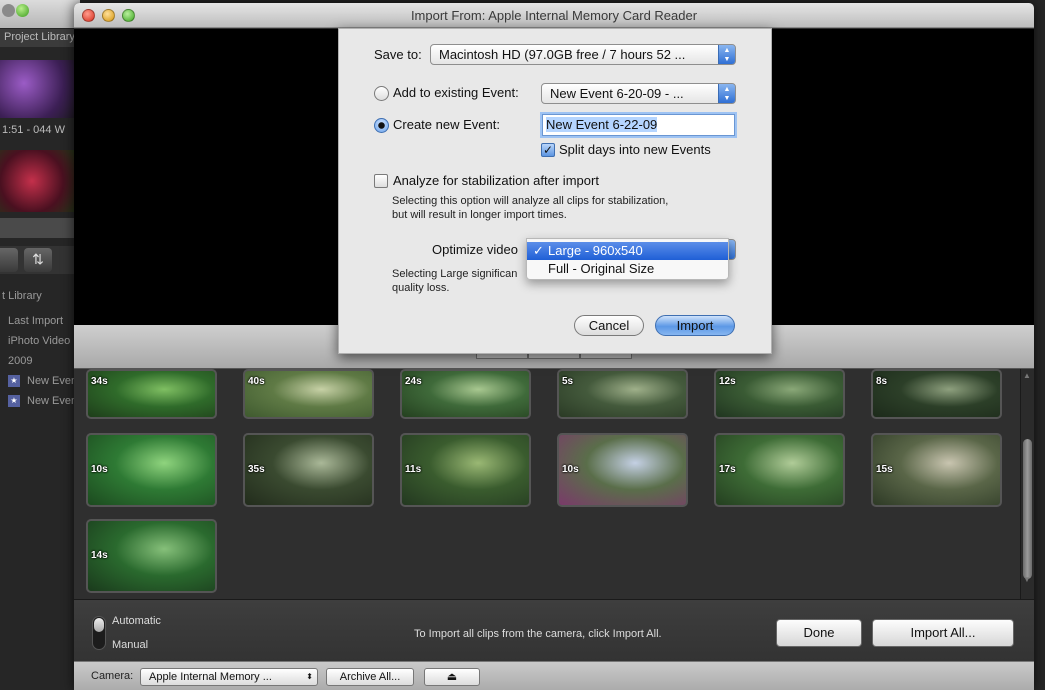 The width and height of the screenshot is (1045, 690). Describe the element at coordinates (496, 180) in the screenshot. I see `analyze-label: Analyze for stabilization after import` at that location.